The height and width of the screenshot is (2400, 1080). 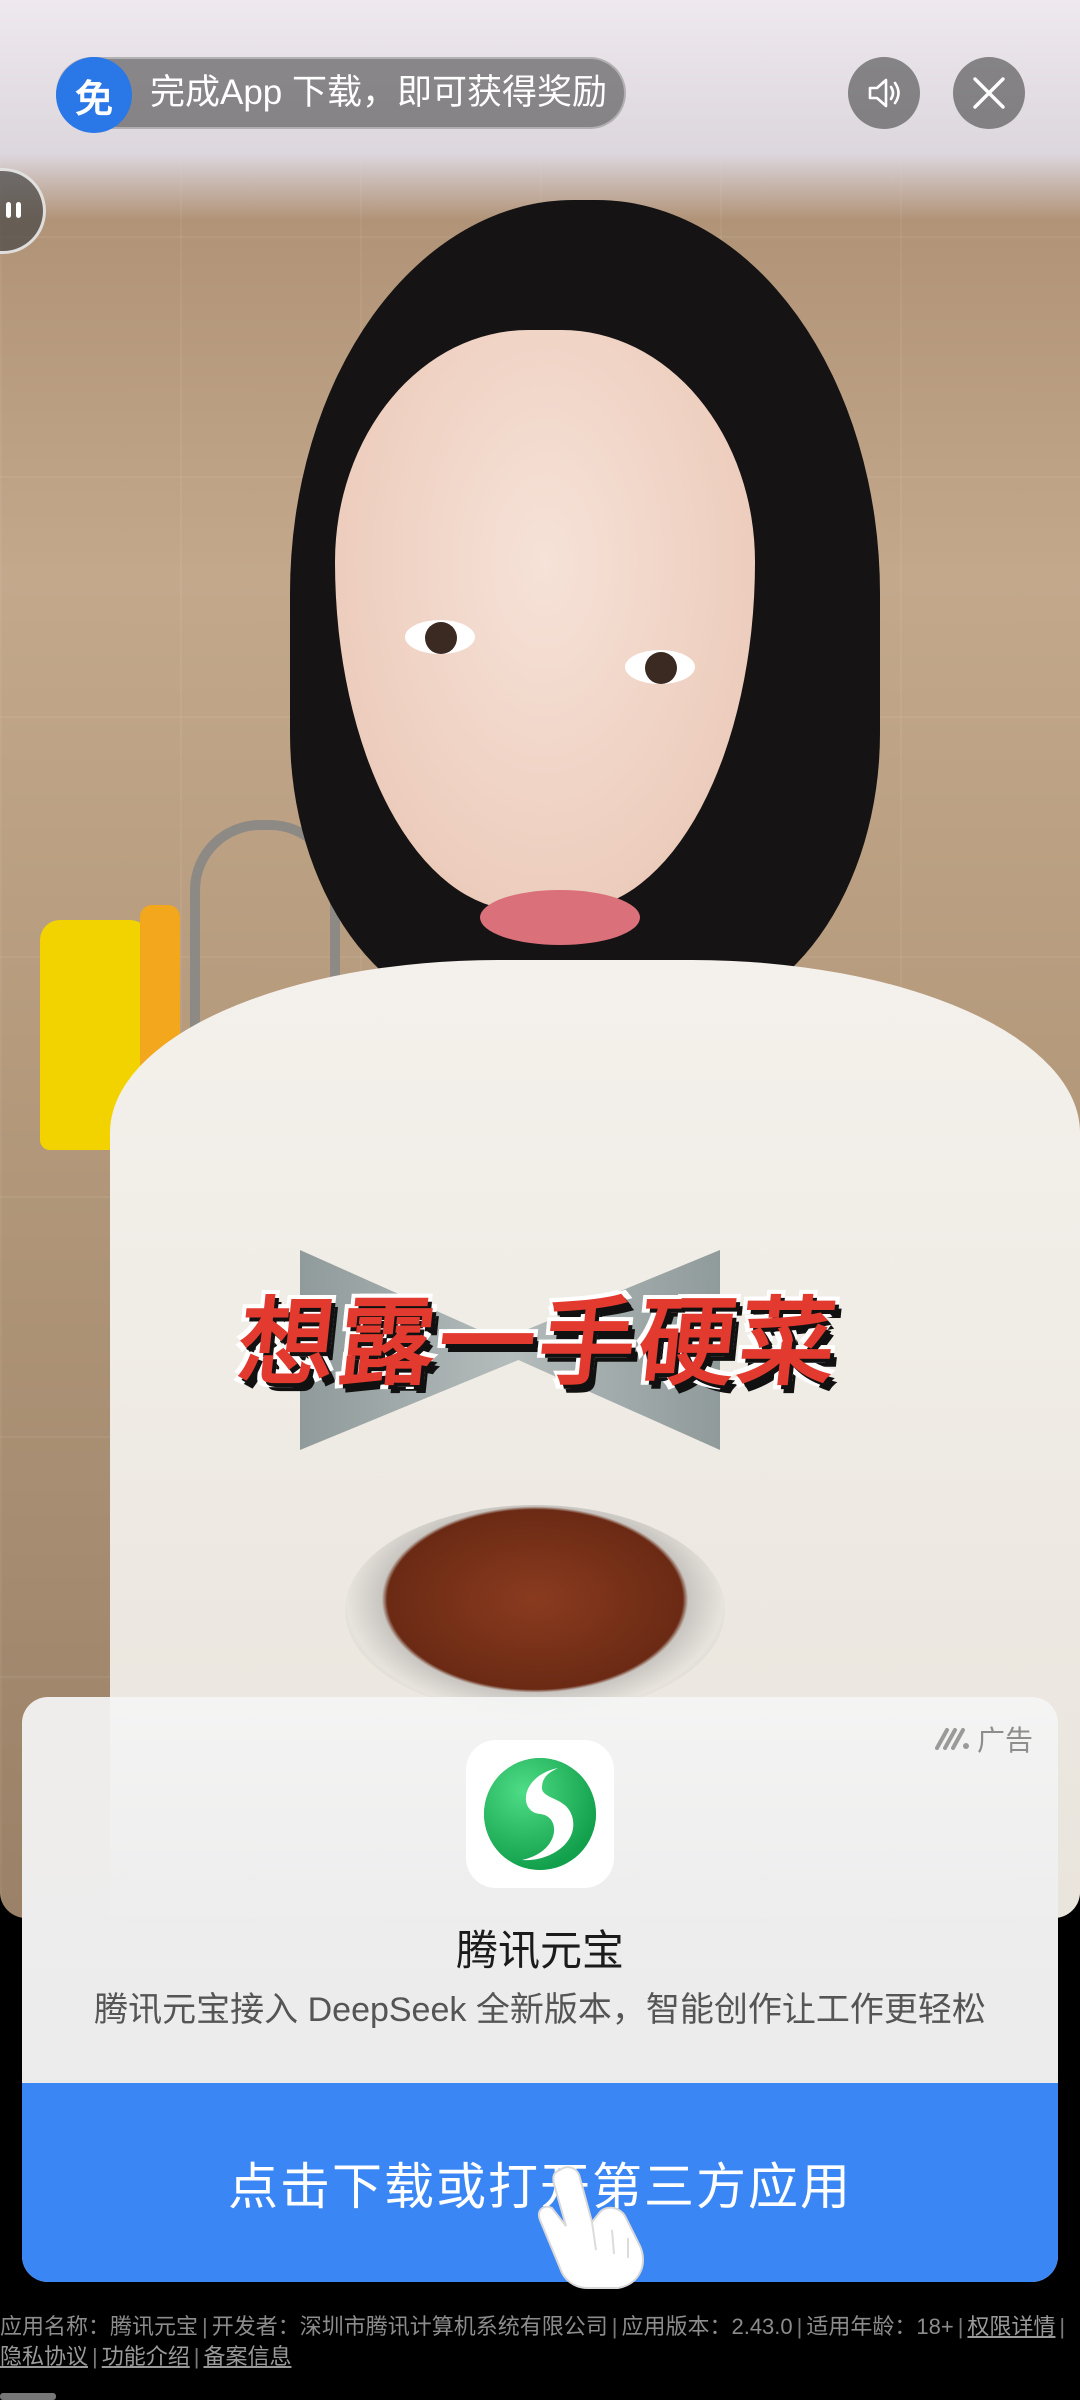 What do you see at coordinates (99, 2326) in the screenshot?
I see `footer-app-name: 应用名称：腾讯元宝` at bounding box center [99, 2326].